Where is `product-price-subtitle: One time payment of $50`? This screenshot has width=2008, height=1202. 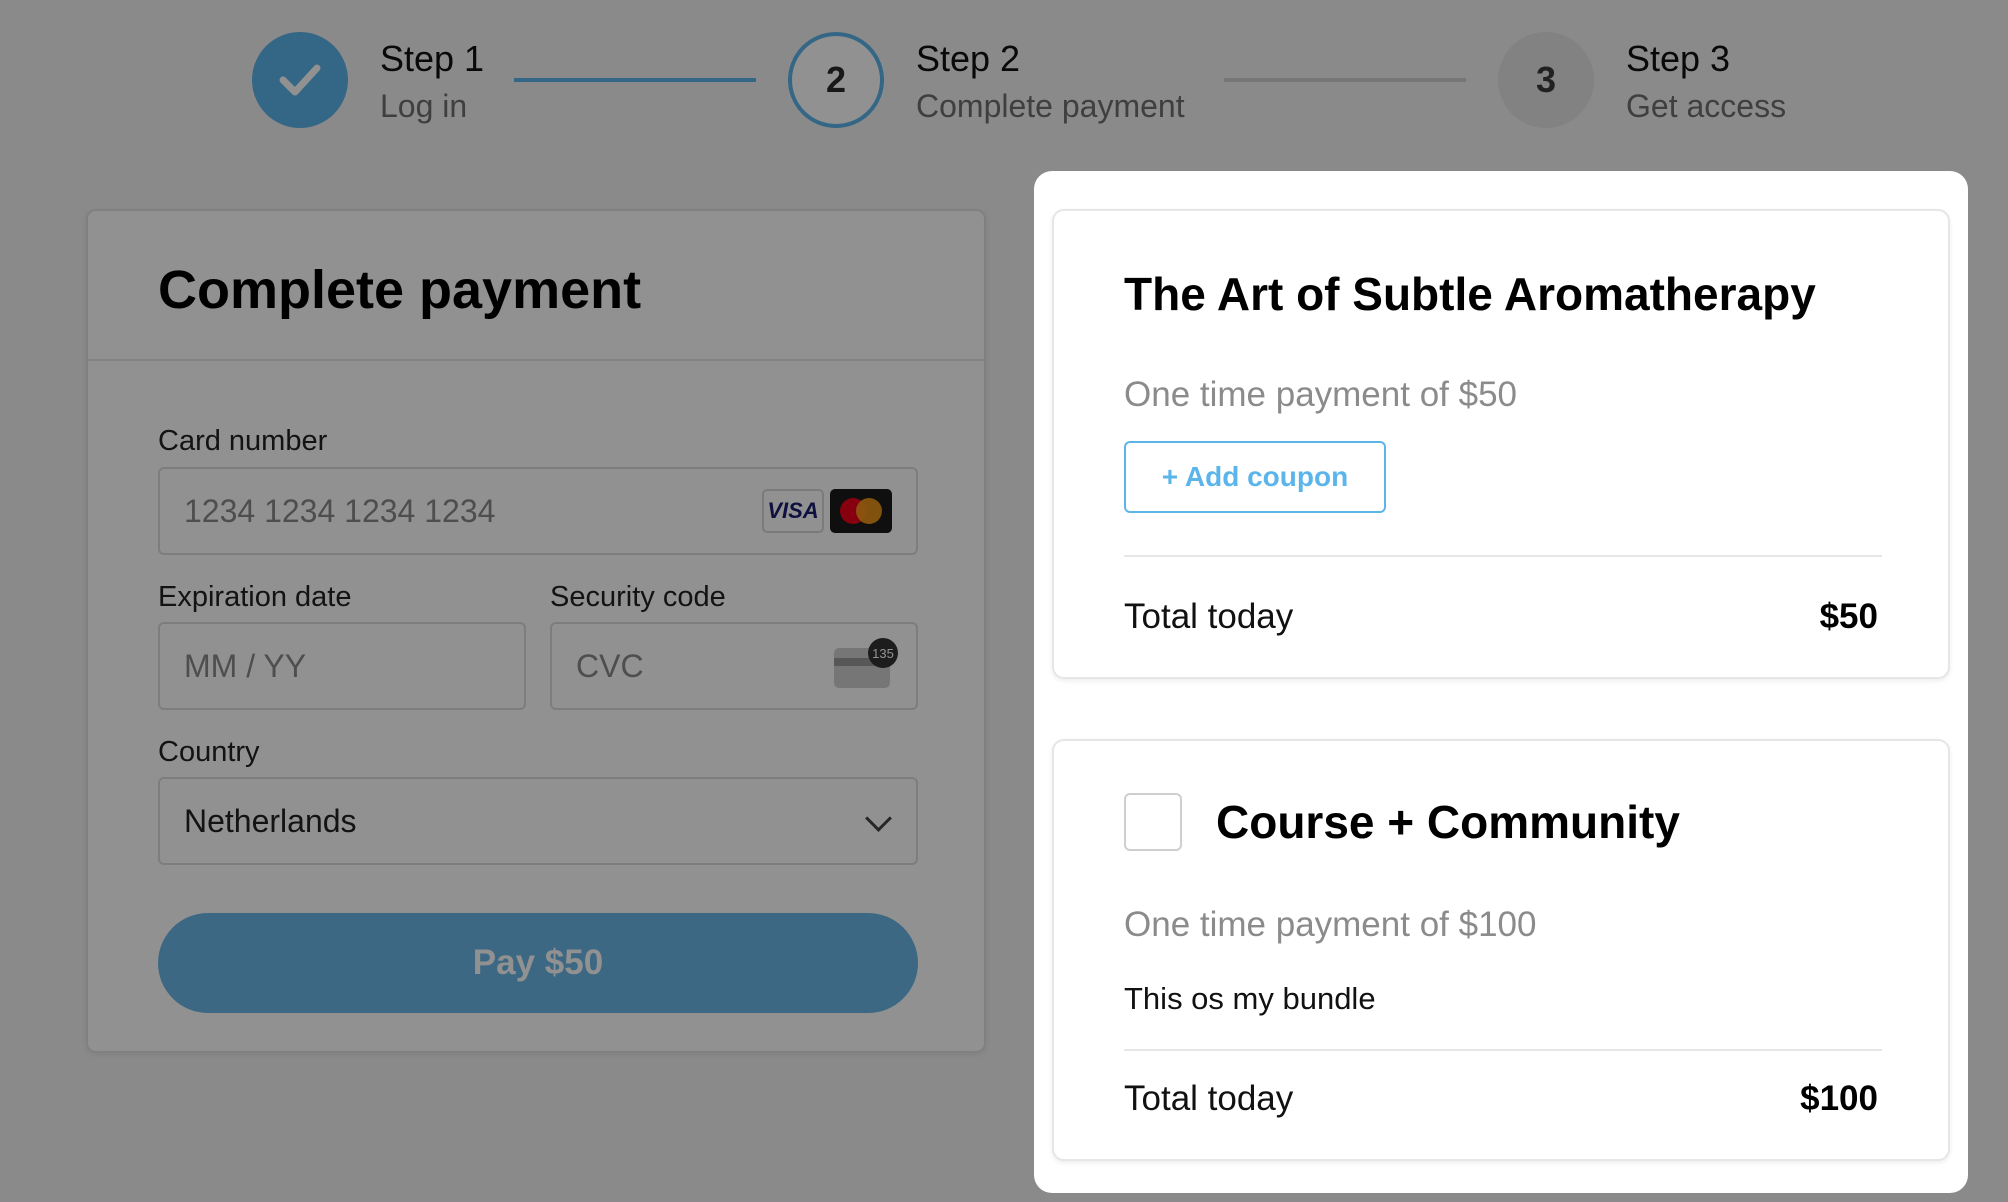 product-price-subtitle: One time payment of $50 is located at coordinates (1320, 394).